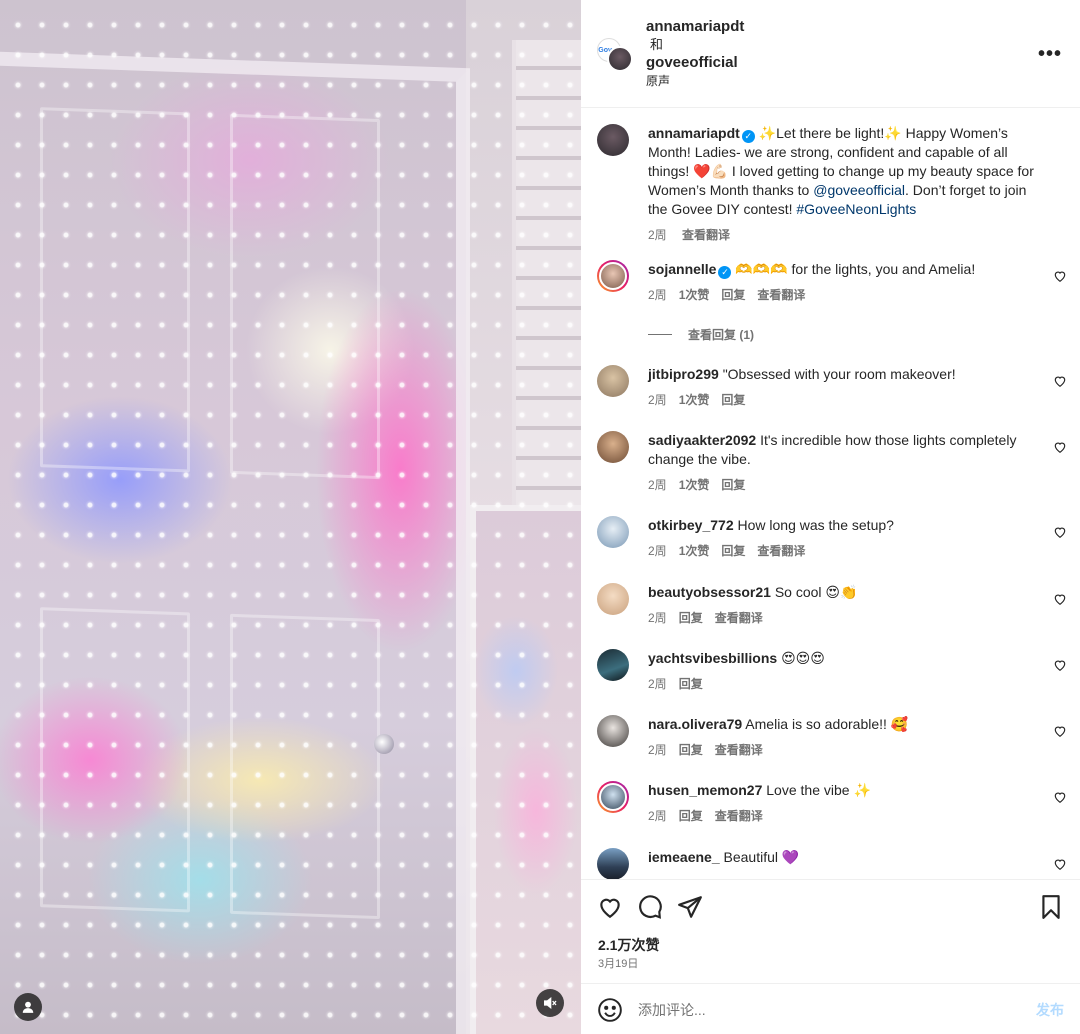 The image size is (1080, 1034). I want to click on emoji-icon, so click(610, 1010).